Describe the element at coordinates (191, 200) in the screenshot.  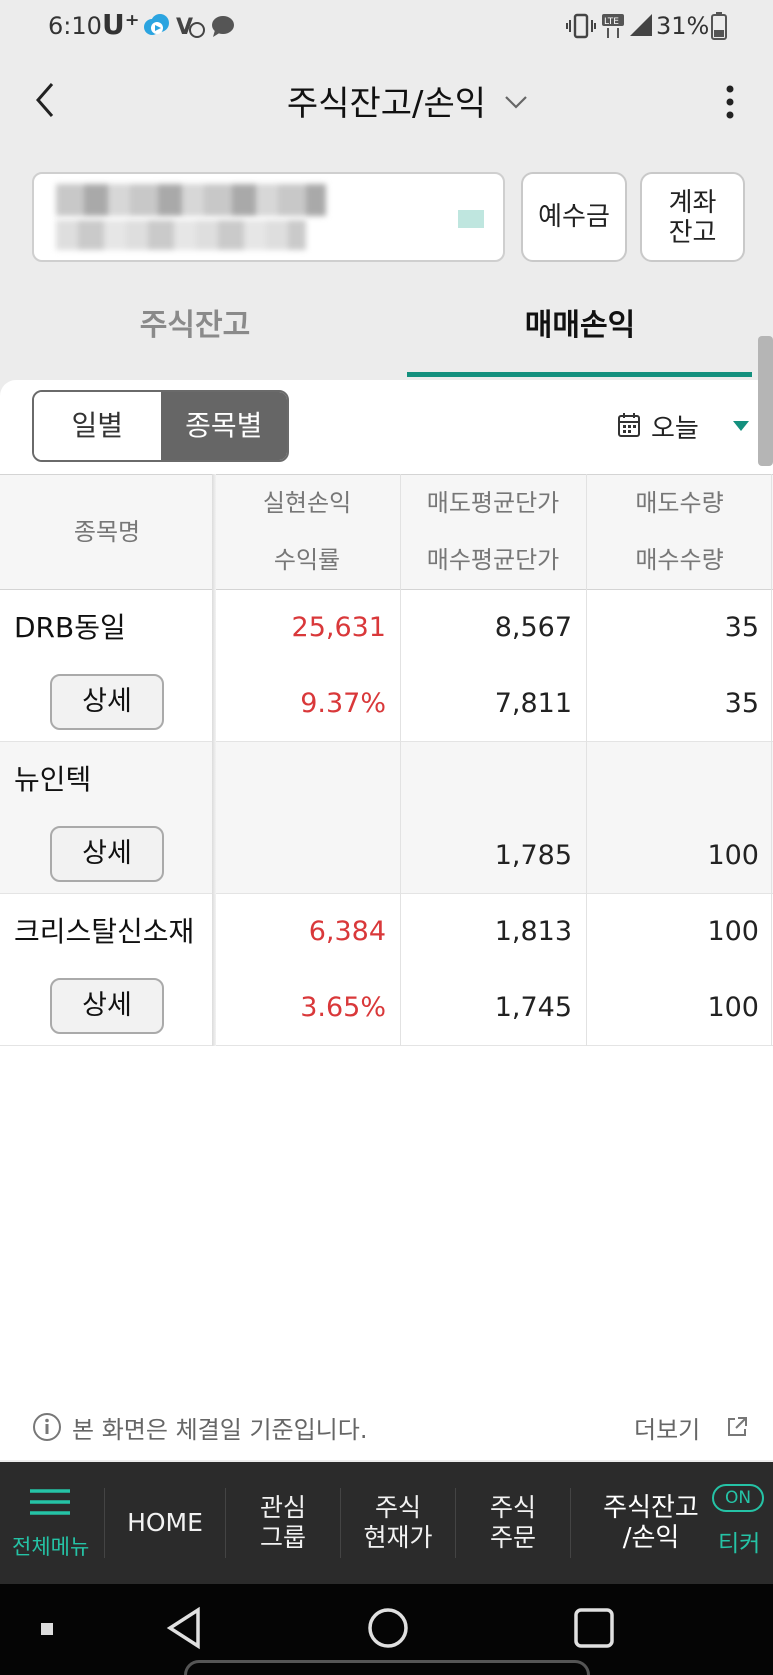
I see `masked-account-number` at that location.